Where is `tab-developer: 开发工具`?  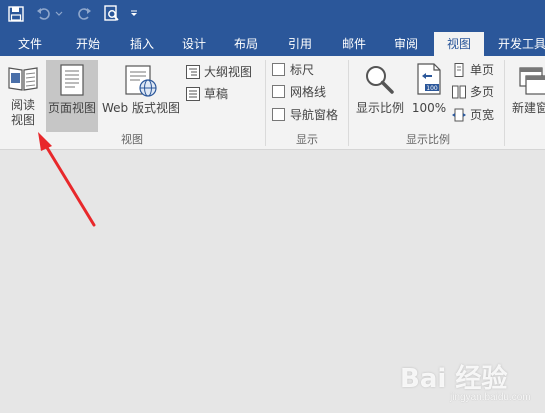
tab-developer: 开发工具 is located at coordinates (518, 44).